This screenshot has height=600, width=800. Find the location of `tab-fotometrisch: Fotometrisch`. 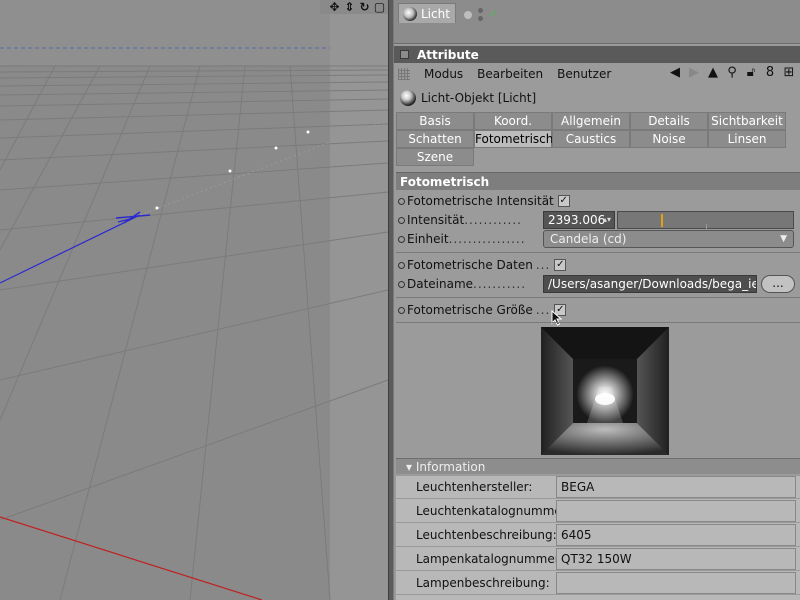

tab-fotometrisch: Fotometrisch is located at coordinates (513, 139).